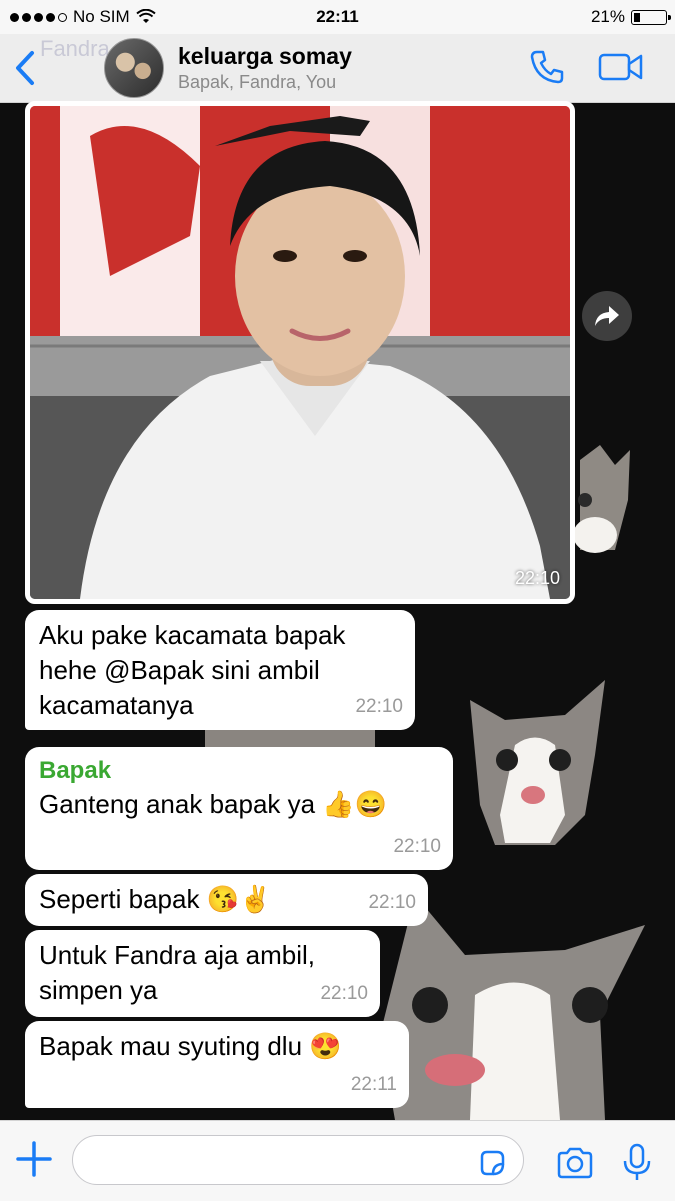 The image size is (675, 1201). What do you see at coordinates (651, 17) in the screenshot?
I see `battery-icon` at bounding box center [651, 17].